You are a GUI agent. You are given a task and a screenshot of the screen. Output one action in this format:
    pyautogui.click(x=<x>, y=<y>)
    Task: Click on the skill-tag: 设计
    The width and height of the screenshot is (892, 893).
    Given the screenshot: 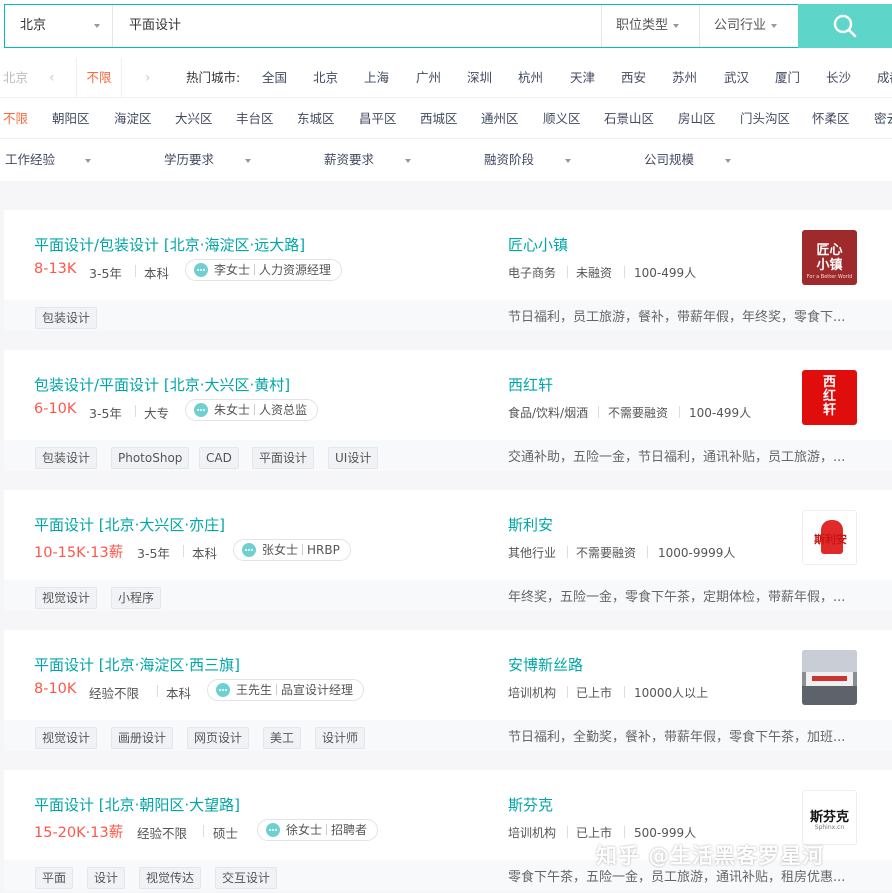 What is the action you would take?
    pyautogui.click(x=106, y=878)
    